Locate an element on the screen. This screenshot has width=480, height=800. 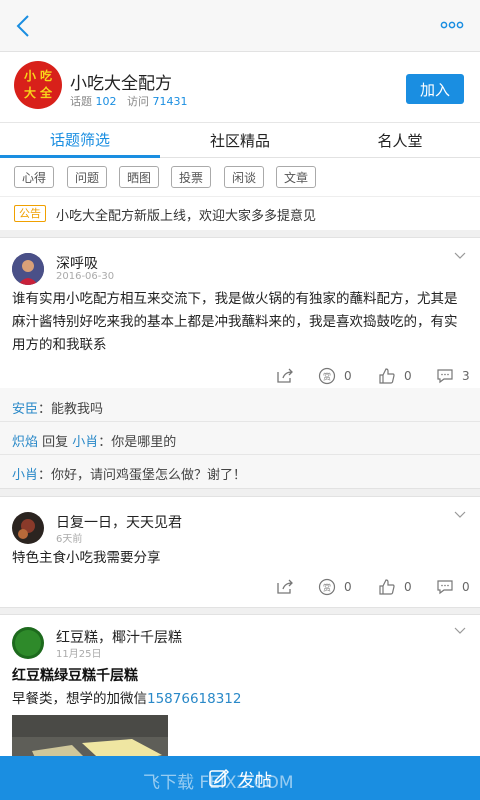
post-date: 2016-06-30 is located at coordinates (85, 276).